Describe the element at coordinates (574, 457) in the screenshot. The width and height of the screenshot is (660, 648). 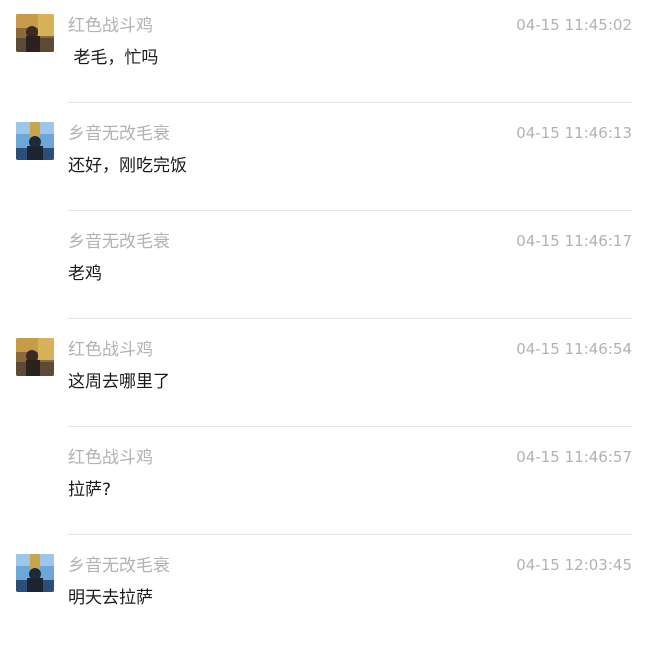
I see `message-timestamp: 04-15 11:46:57` at that location.